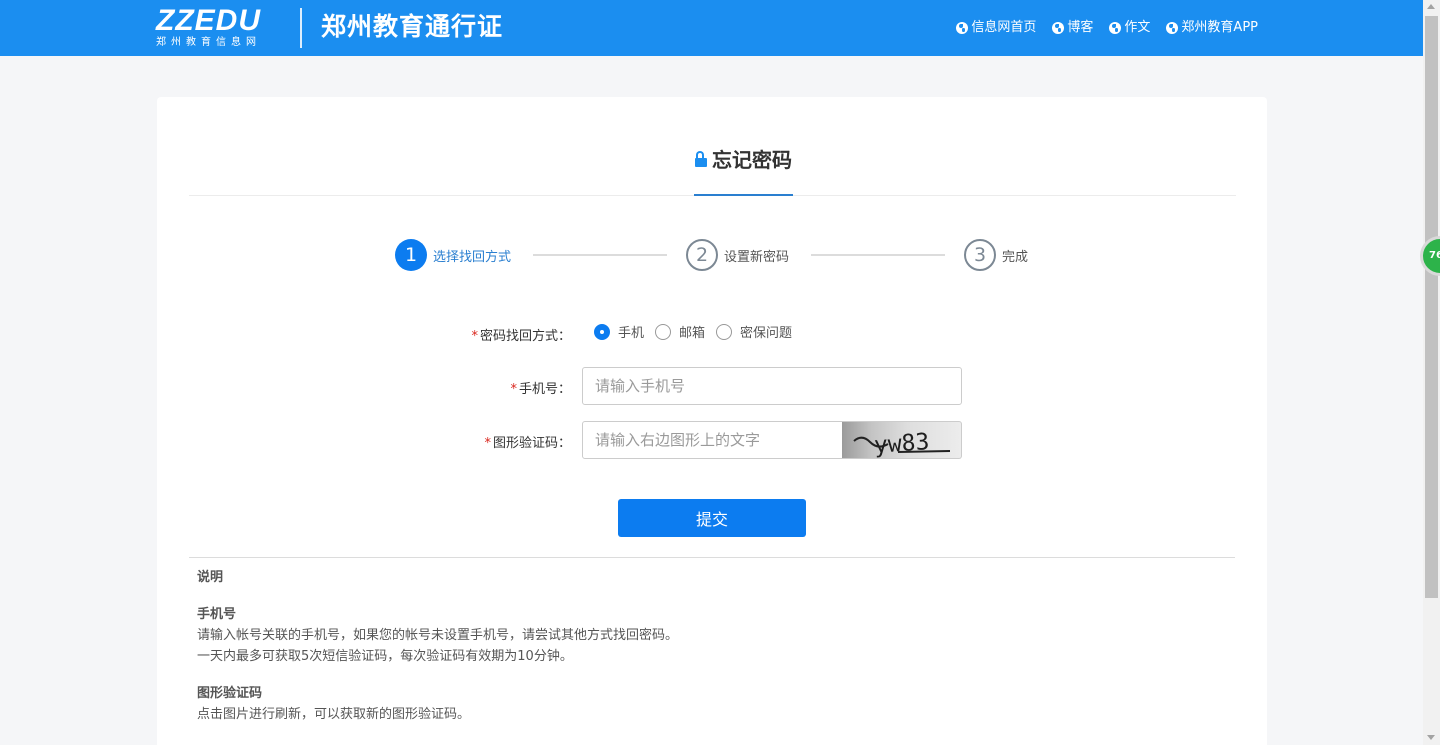 This screenshot has width=1440, height=745. Describe the element at coordinates (540, 389) in the screenshot. I see `phone-label: * 手机号：` at that location.